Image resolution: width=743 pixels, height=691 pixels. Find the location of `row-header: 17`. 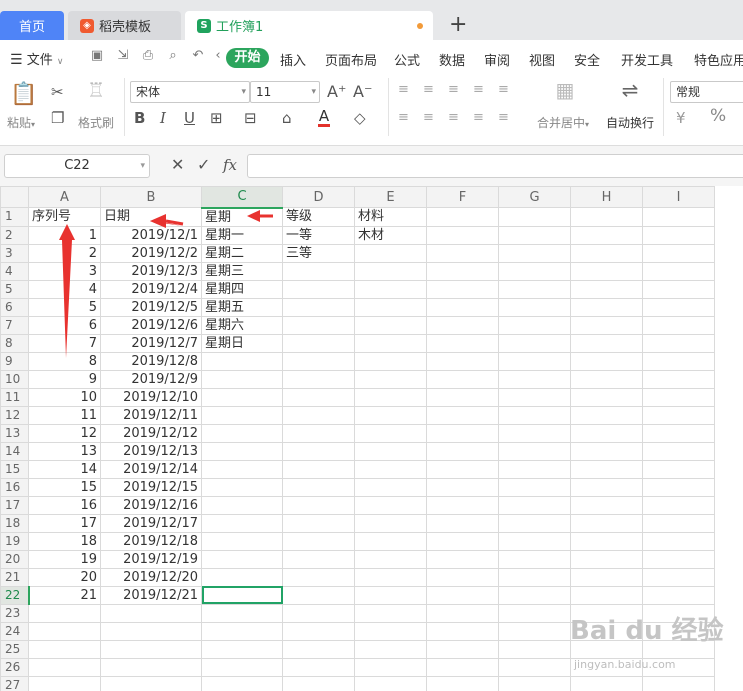

row-header: 17 is located at coordinates (14, 505).